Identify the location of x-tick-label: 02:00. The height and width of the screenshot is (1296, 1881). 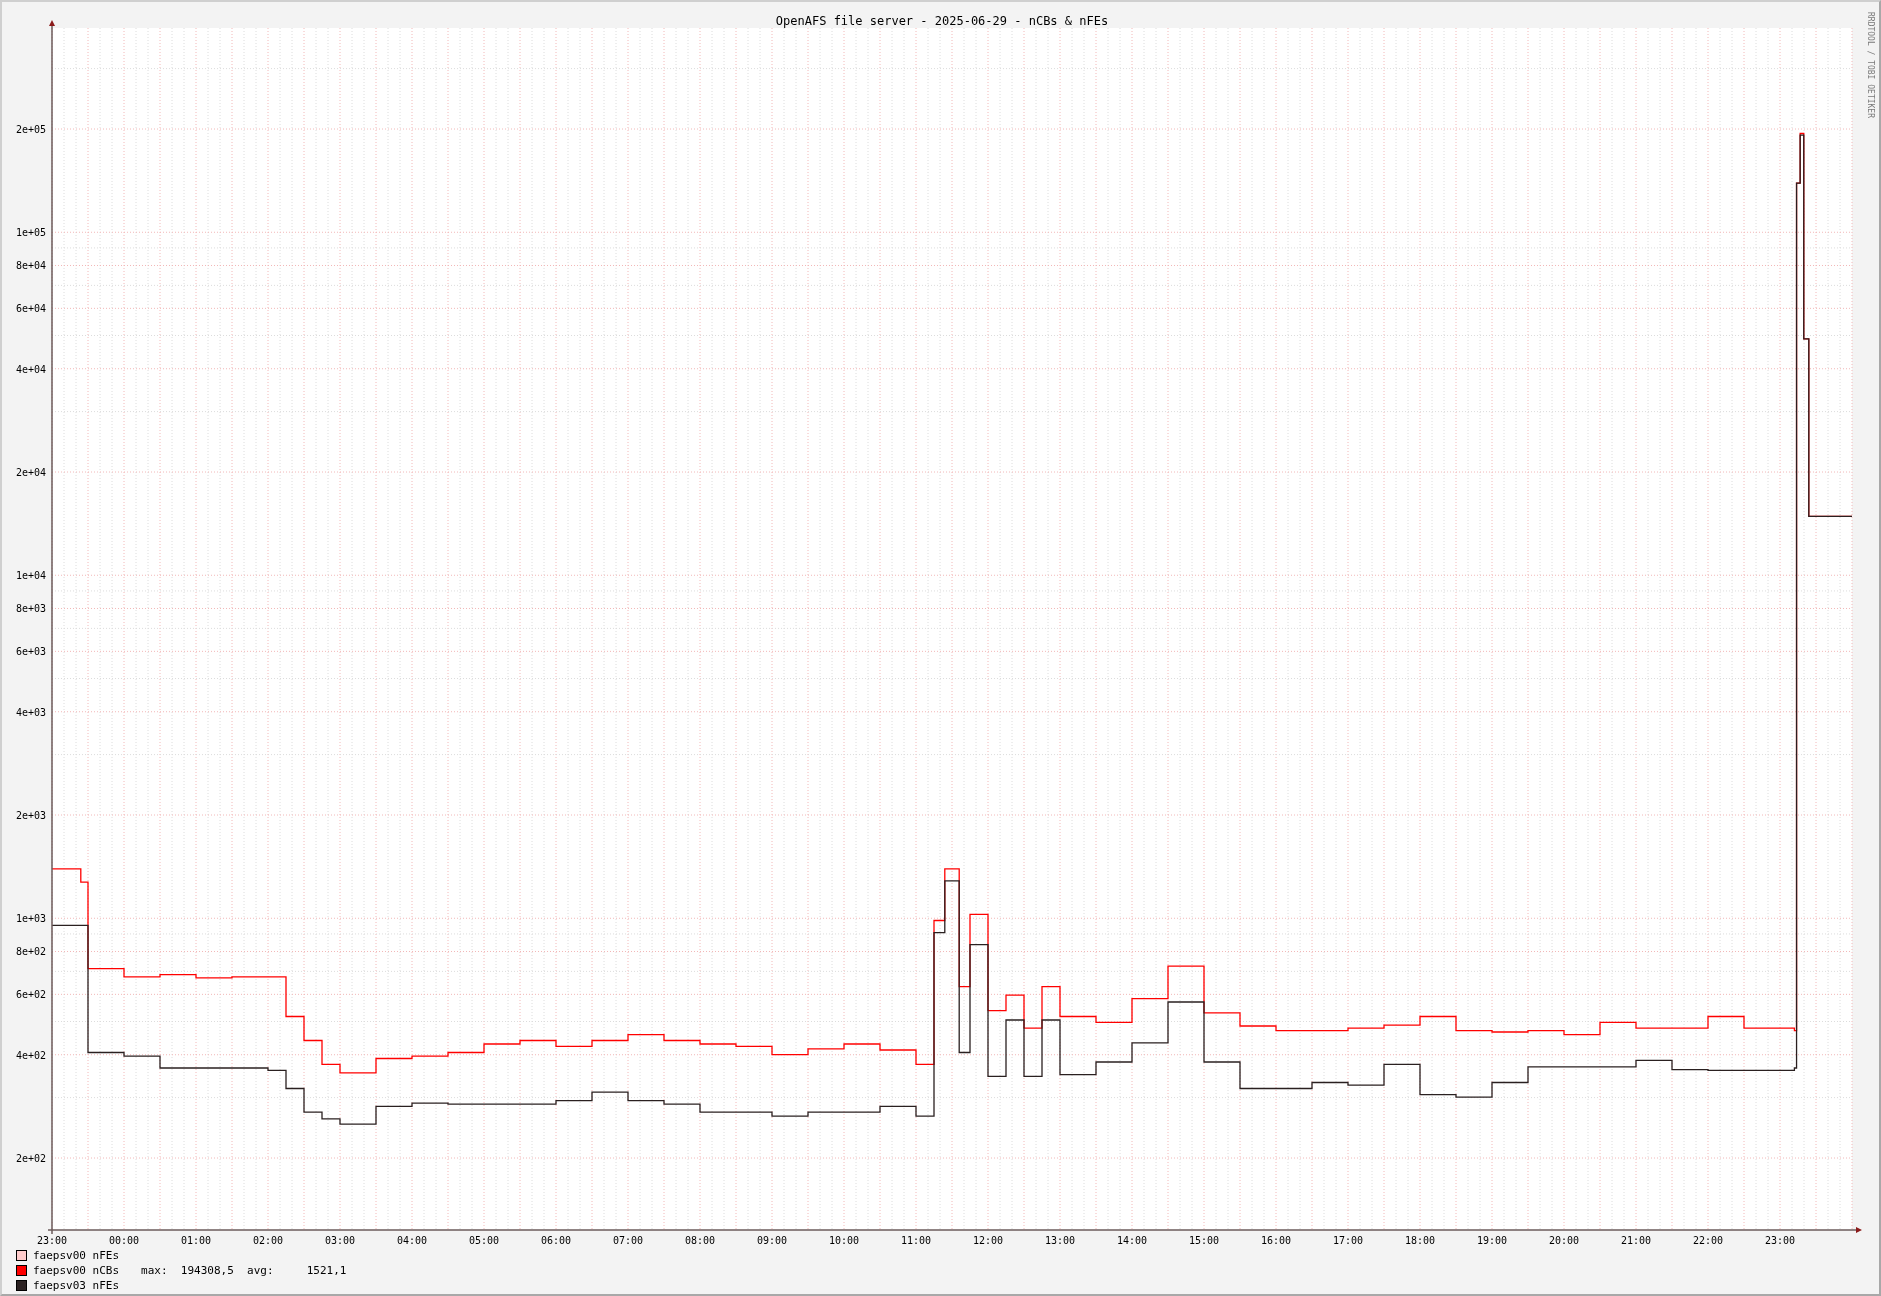
(268, 1240).